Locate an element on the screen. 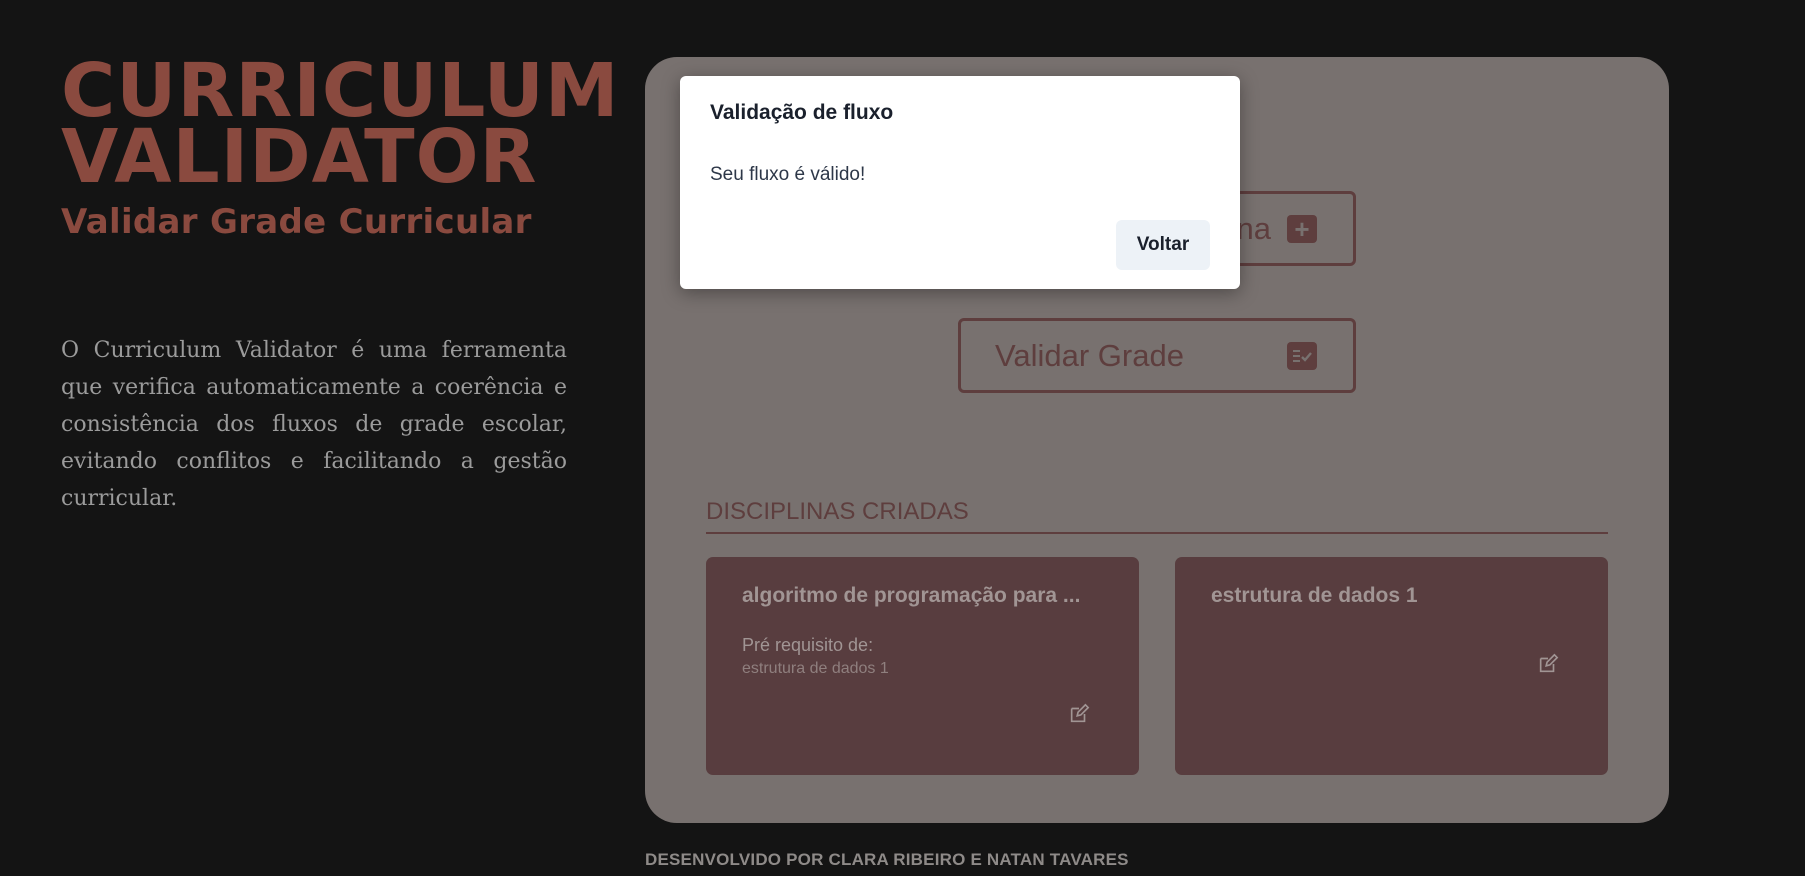 The width and height of the screenshot is (1805, 876). app-title: CURRICULUM VALIDATOR is located at coordinates (340, 127).